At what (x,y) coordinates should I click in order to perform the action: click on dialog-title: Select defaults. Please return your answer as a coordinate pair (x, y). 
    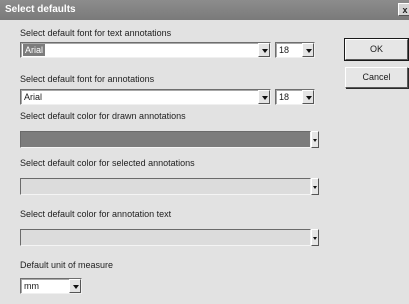
    Looking at the image, I should click on (40, 9).